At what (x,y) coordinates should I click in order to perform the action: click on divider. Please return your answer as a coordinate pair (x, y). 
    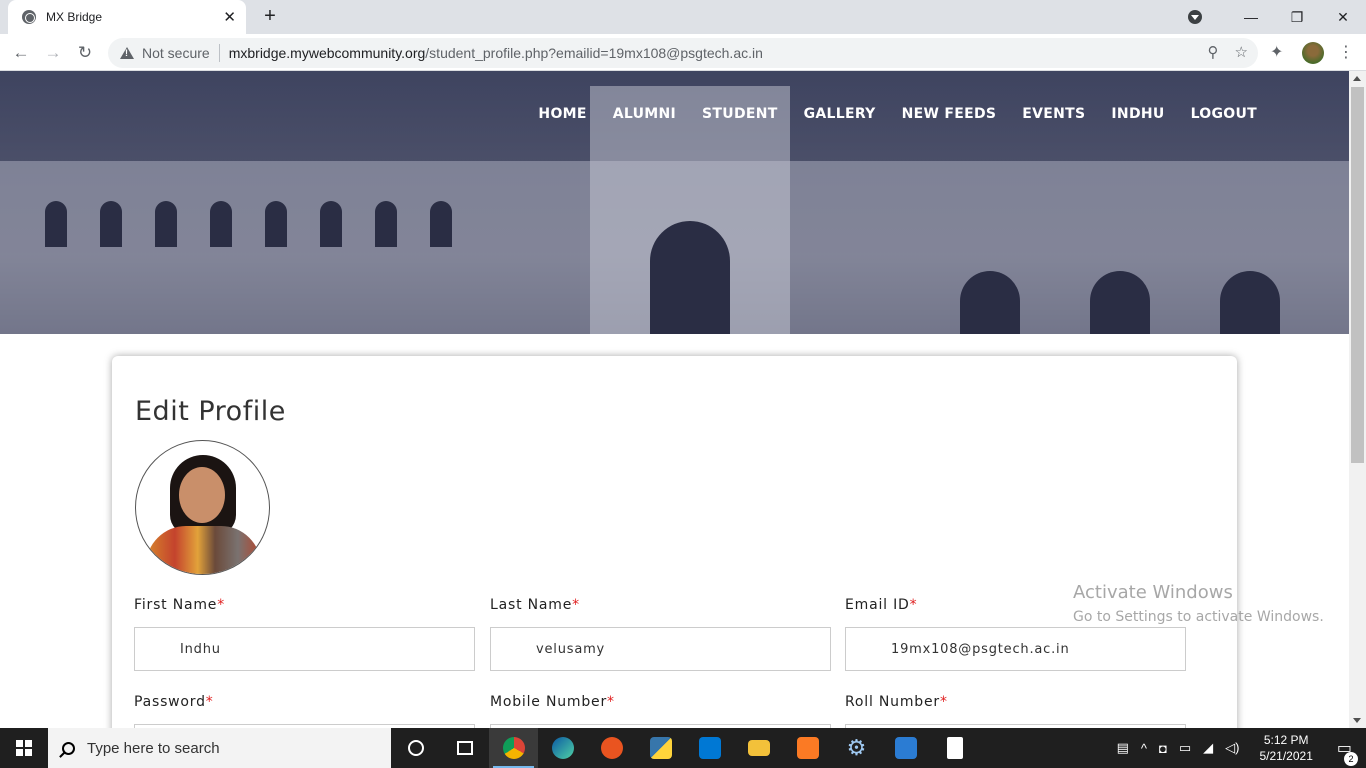
    Looking at the image, I should click on (219, 53).